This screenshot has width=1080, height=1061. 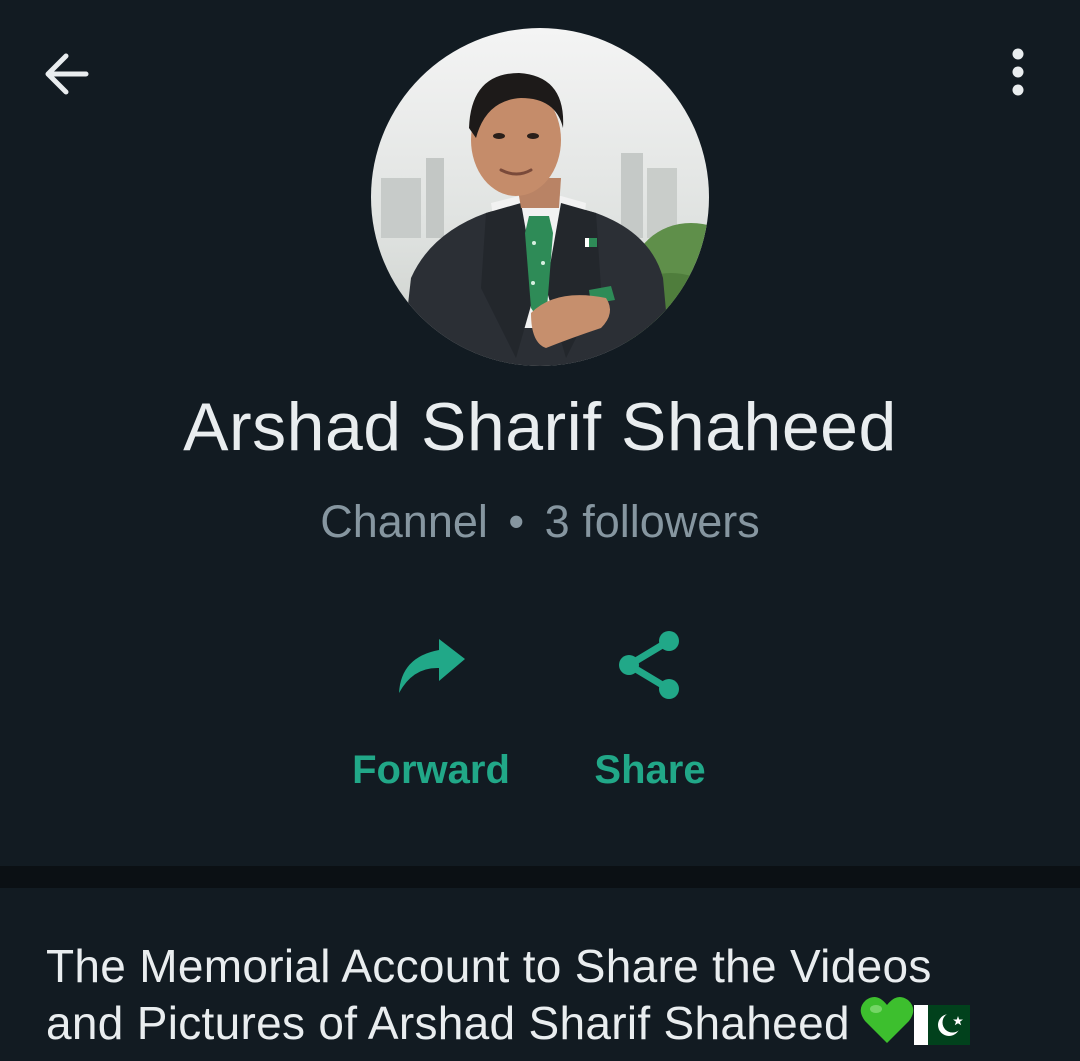 I want to click on description-line-2-text: and Pictures of Arshad Sharif Shaheed, so click(x=448, y=1023).